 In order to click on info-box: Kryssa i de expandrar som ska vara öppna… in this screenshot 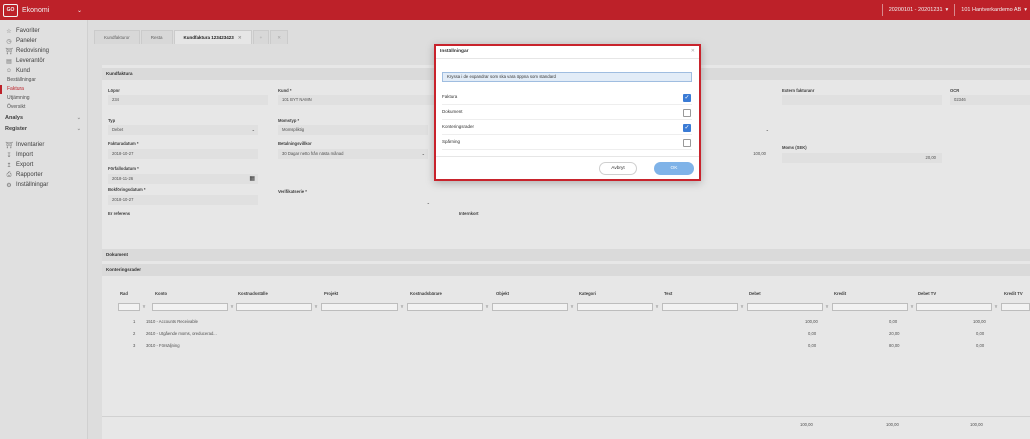, I will do `click(567, 77)`.